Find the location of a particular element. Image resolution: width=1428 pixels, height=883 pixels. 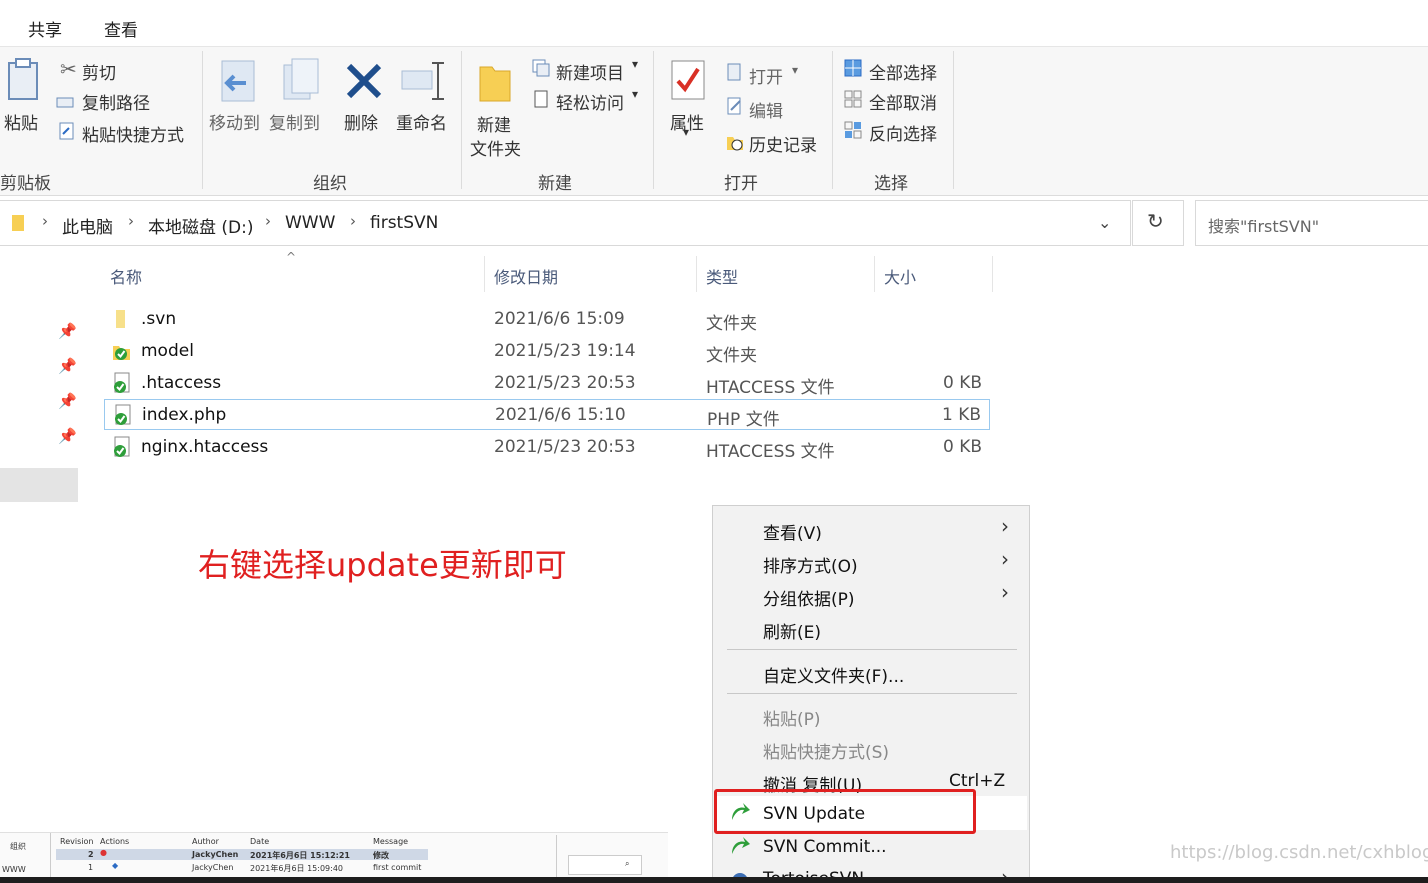

easy-access-dropdown-icon: ▾ is located at coordinates (635, 94).